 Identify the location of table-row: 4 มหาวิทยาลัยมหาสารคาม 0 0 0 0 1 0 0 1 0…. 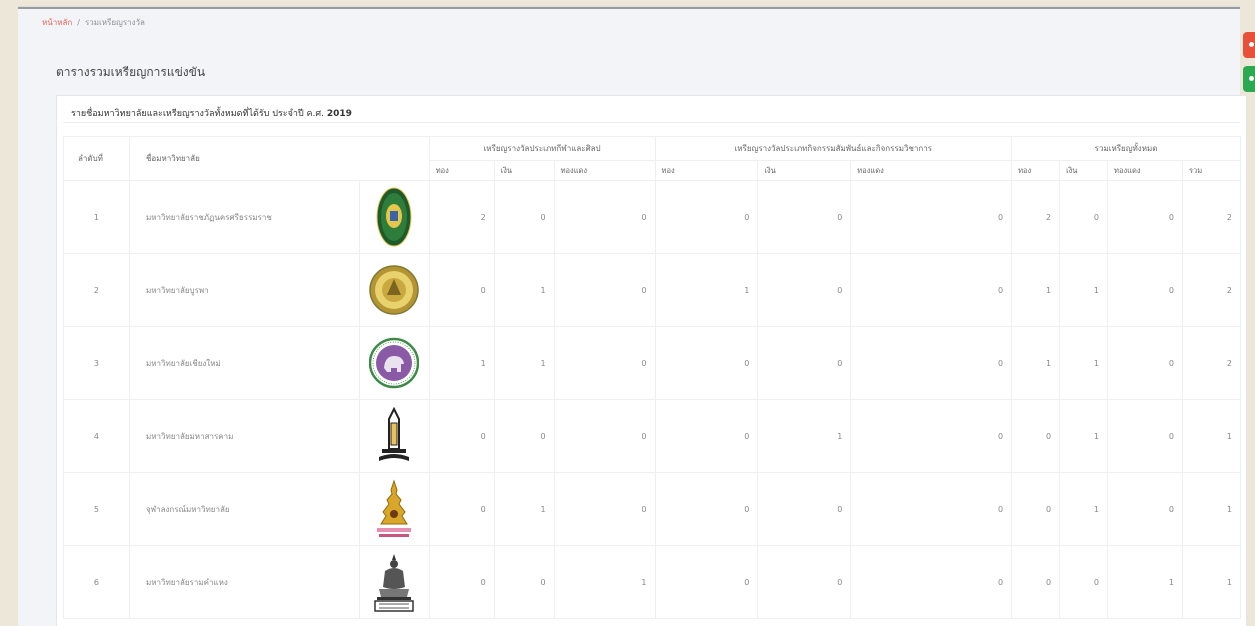
(652, 436).